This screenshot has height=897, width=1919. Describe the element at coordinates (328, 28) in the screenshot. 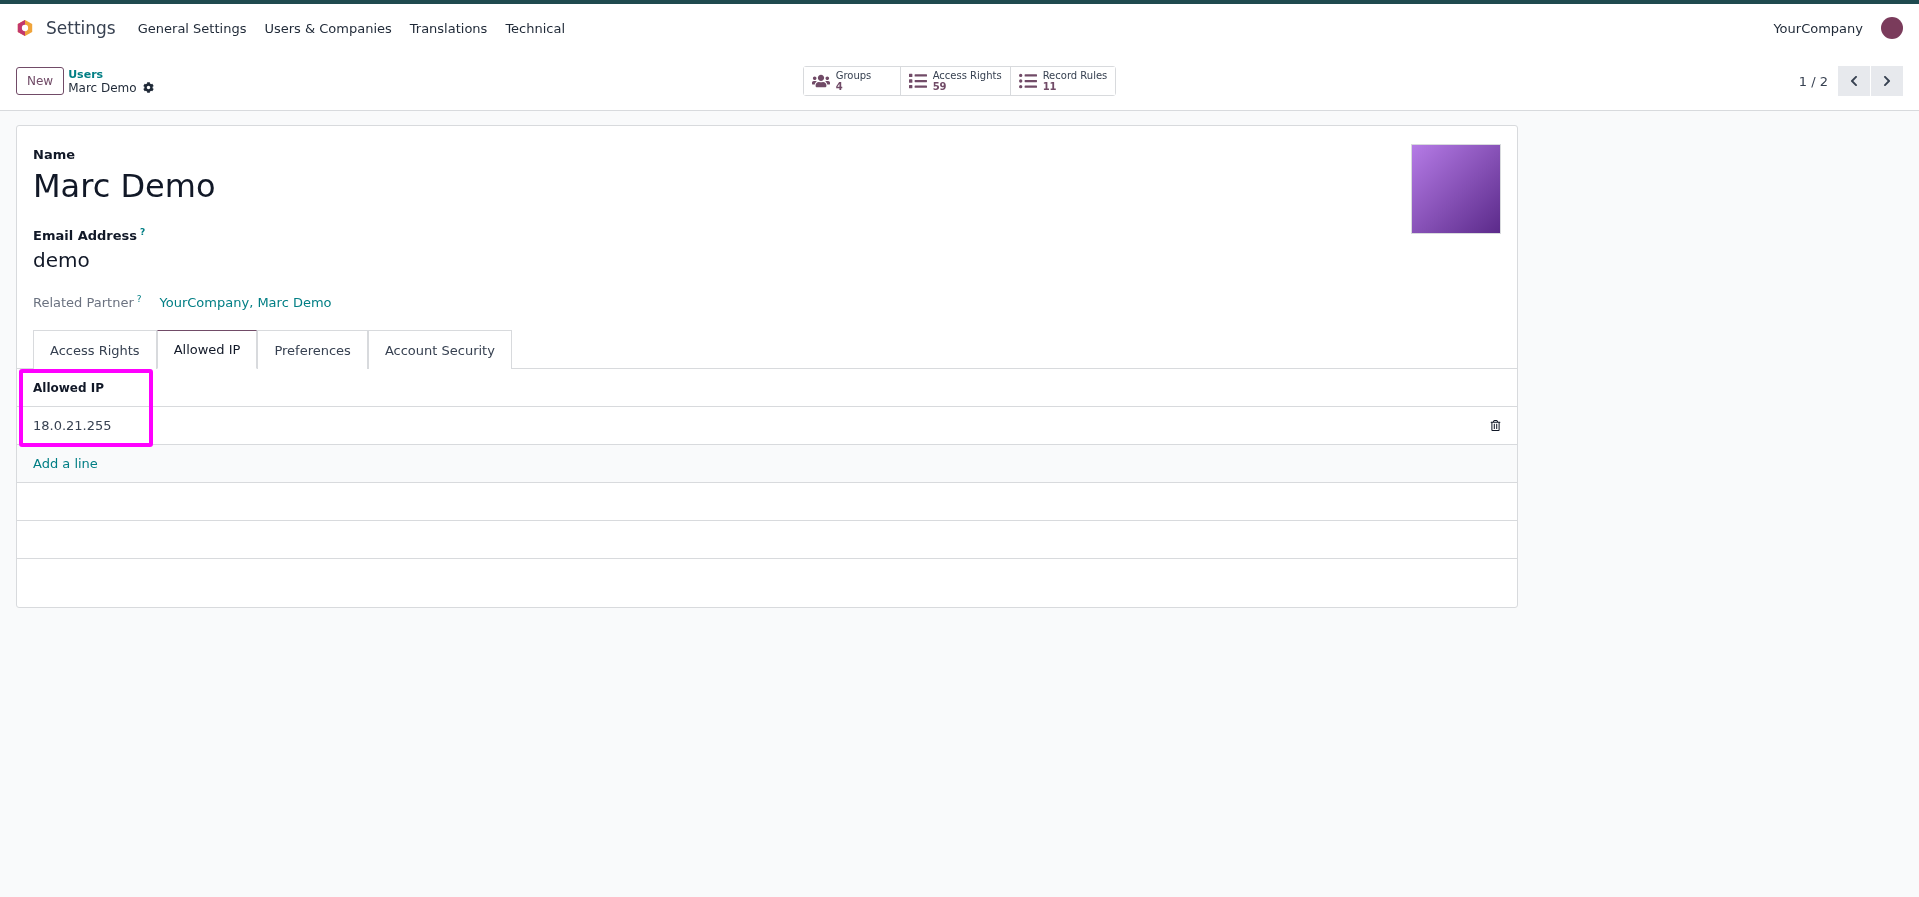

I see `menu-item: Users & Companies` at that location.